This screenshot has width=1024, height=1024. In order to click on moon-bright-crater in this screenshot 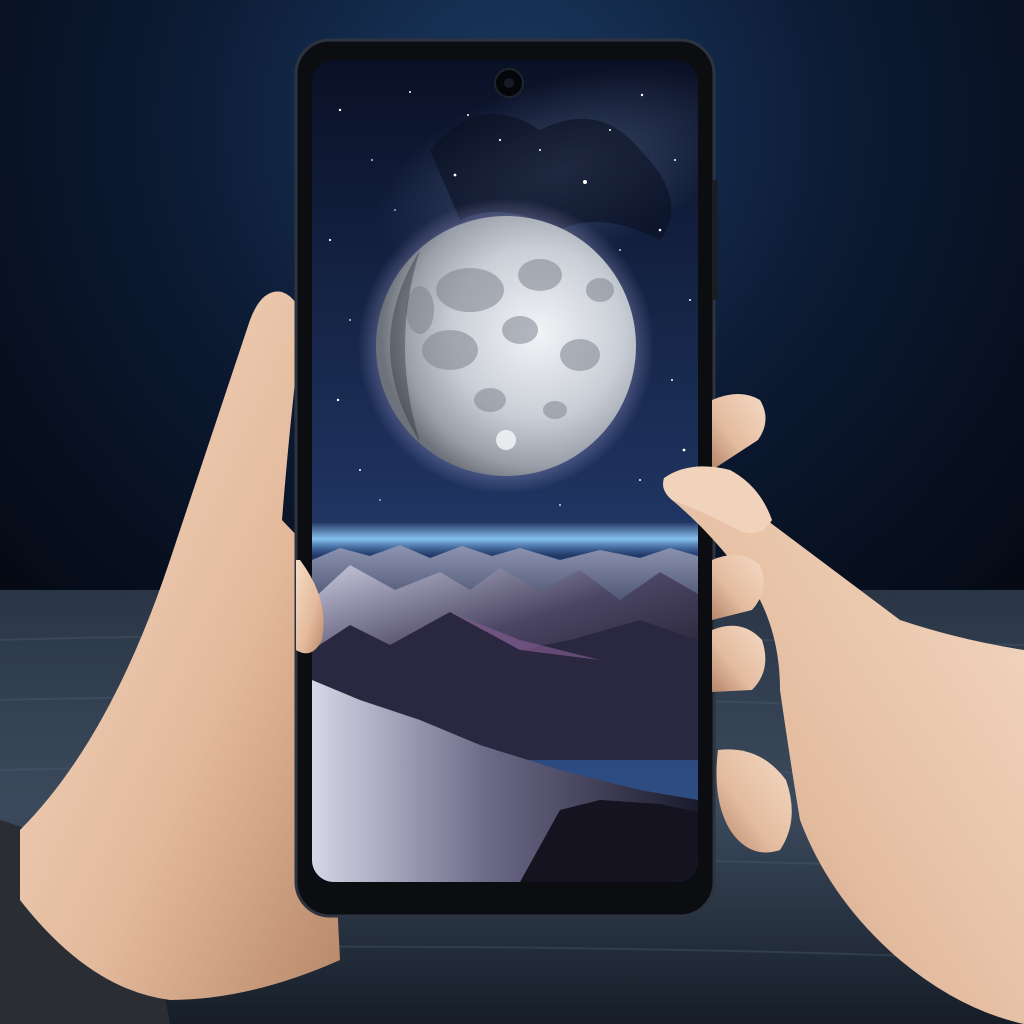, I will do `click(506, 440)`.